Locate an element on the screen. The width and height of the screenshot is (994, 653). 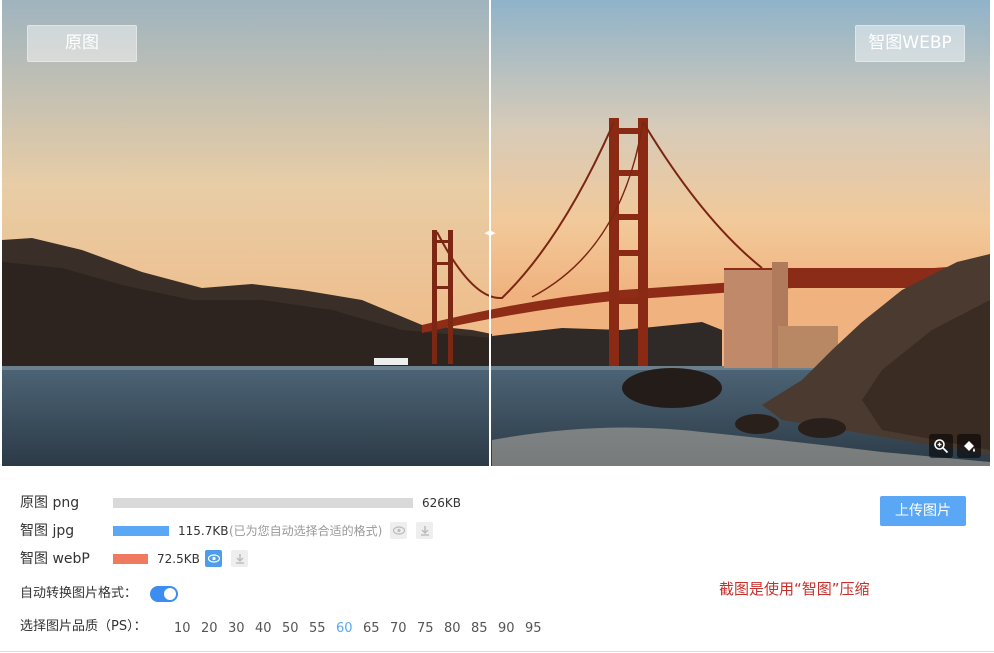
quality-option: 20 is located at coordinates (209, 629).